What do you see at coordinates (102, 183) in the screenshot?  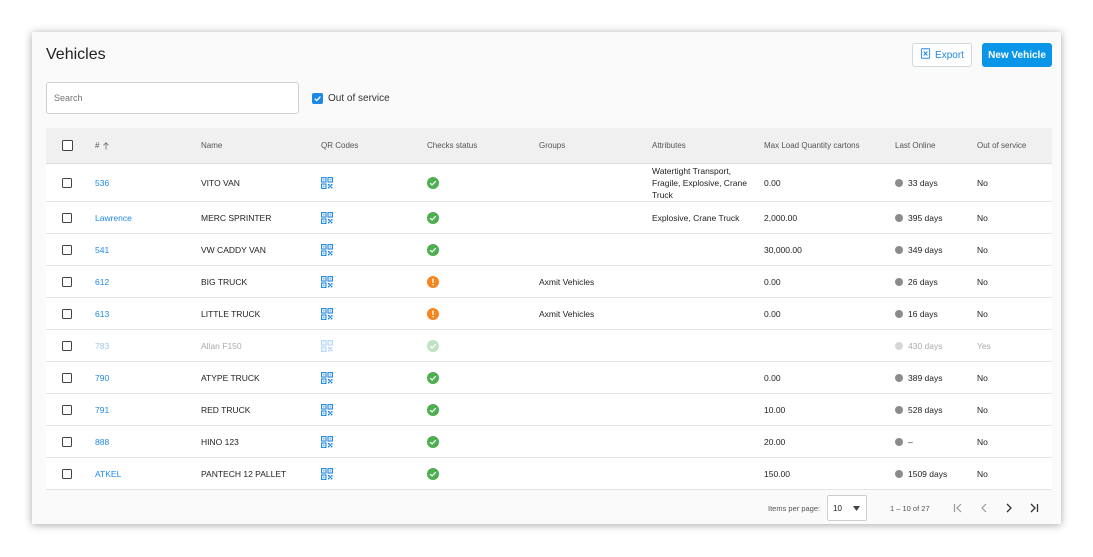 I see `vehicle-id-link: 536` at bounding box center [102, 183].